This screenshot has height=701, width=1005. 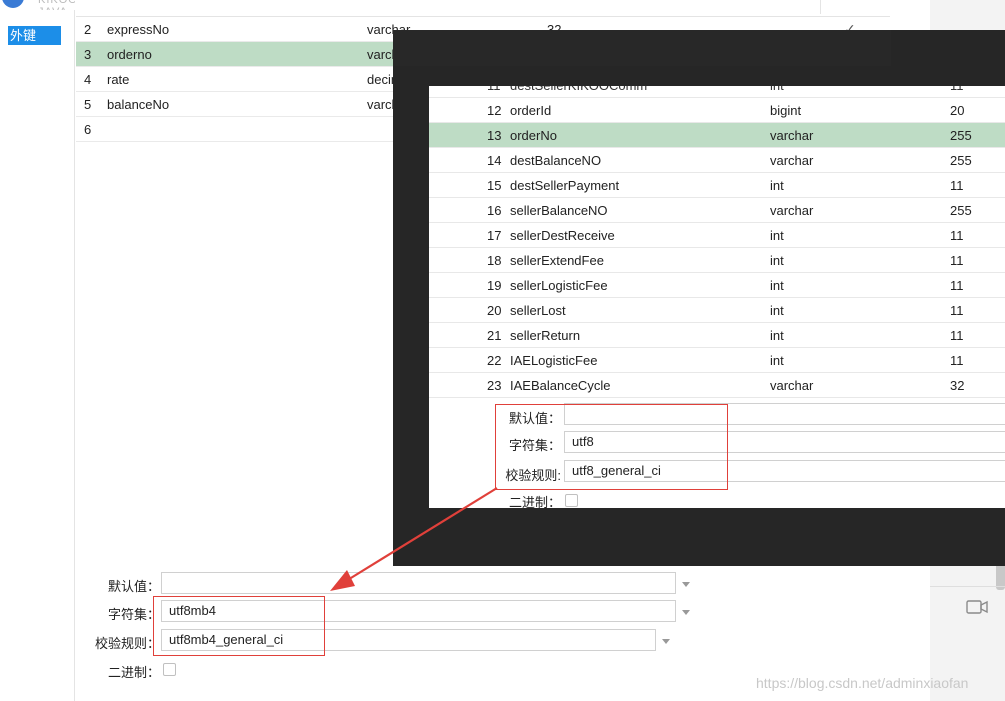 What do you see at coordinates (717, 110) in the screenshot?
I see `table-row: 12 orderId bigint 20` at bounding box center [717, 110].